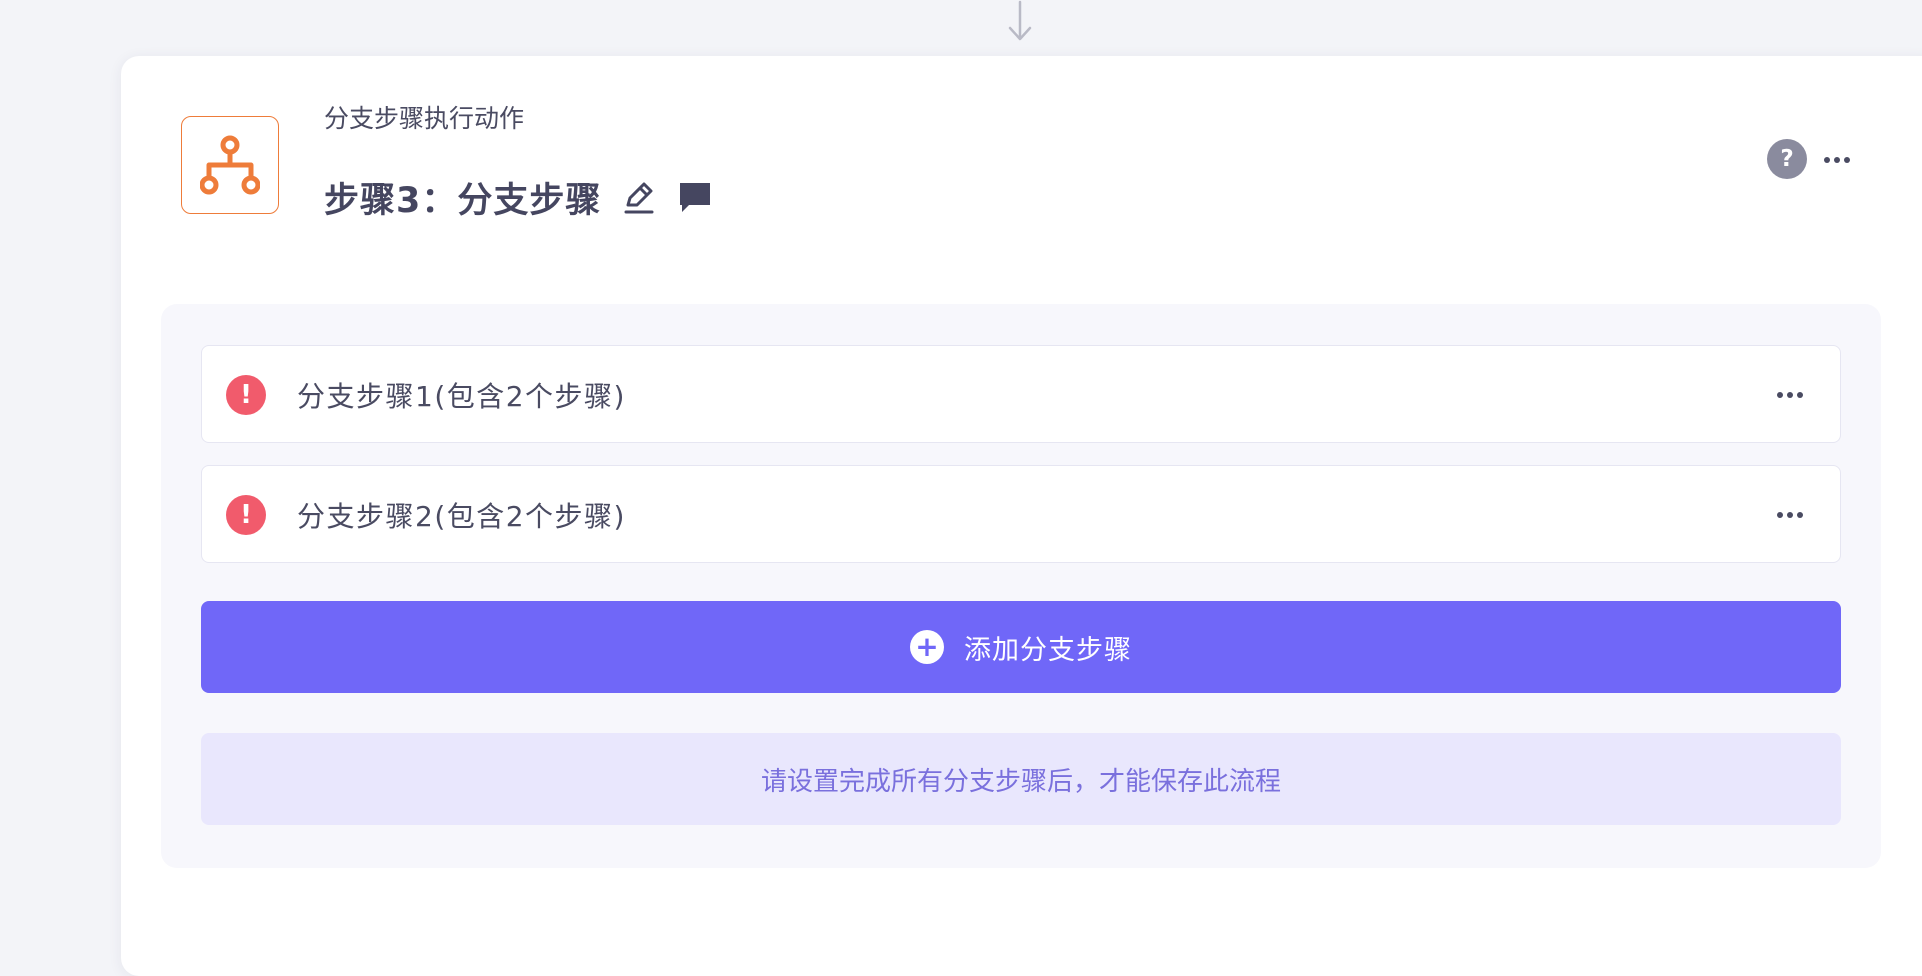 The height and width of the screenshot is (976, 1922). I want to click on add-branch-button: + 添加分支步骤, so click(1021, 647).